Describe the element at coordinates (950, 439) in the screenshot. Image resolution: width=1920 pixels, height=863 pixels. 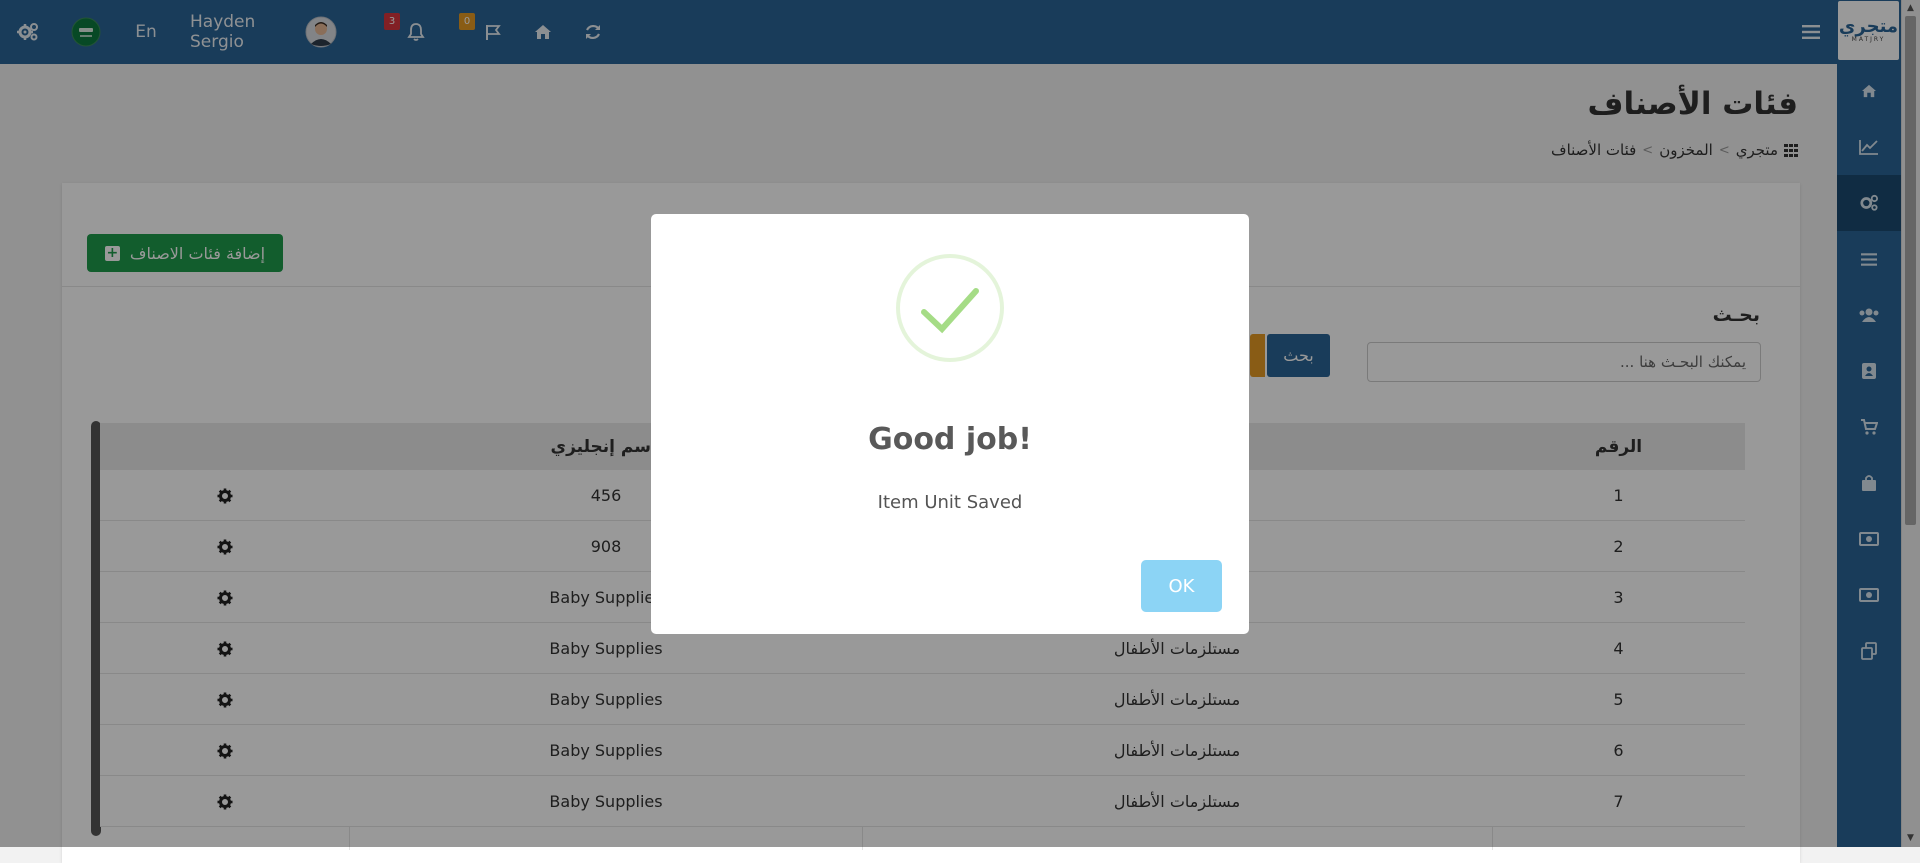
I see `dialog-title: Good job!` at that location.